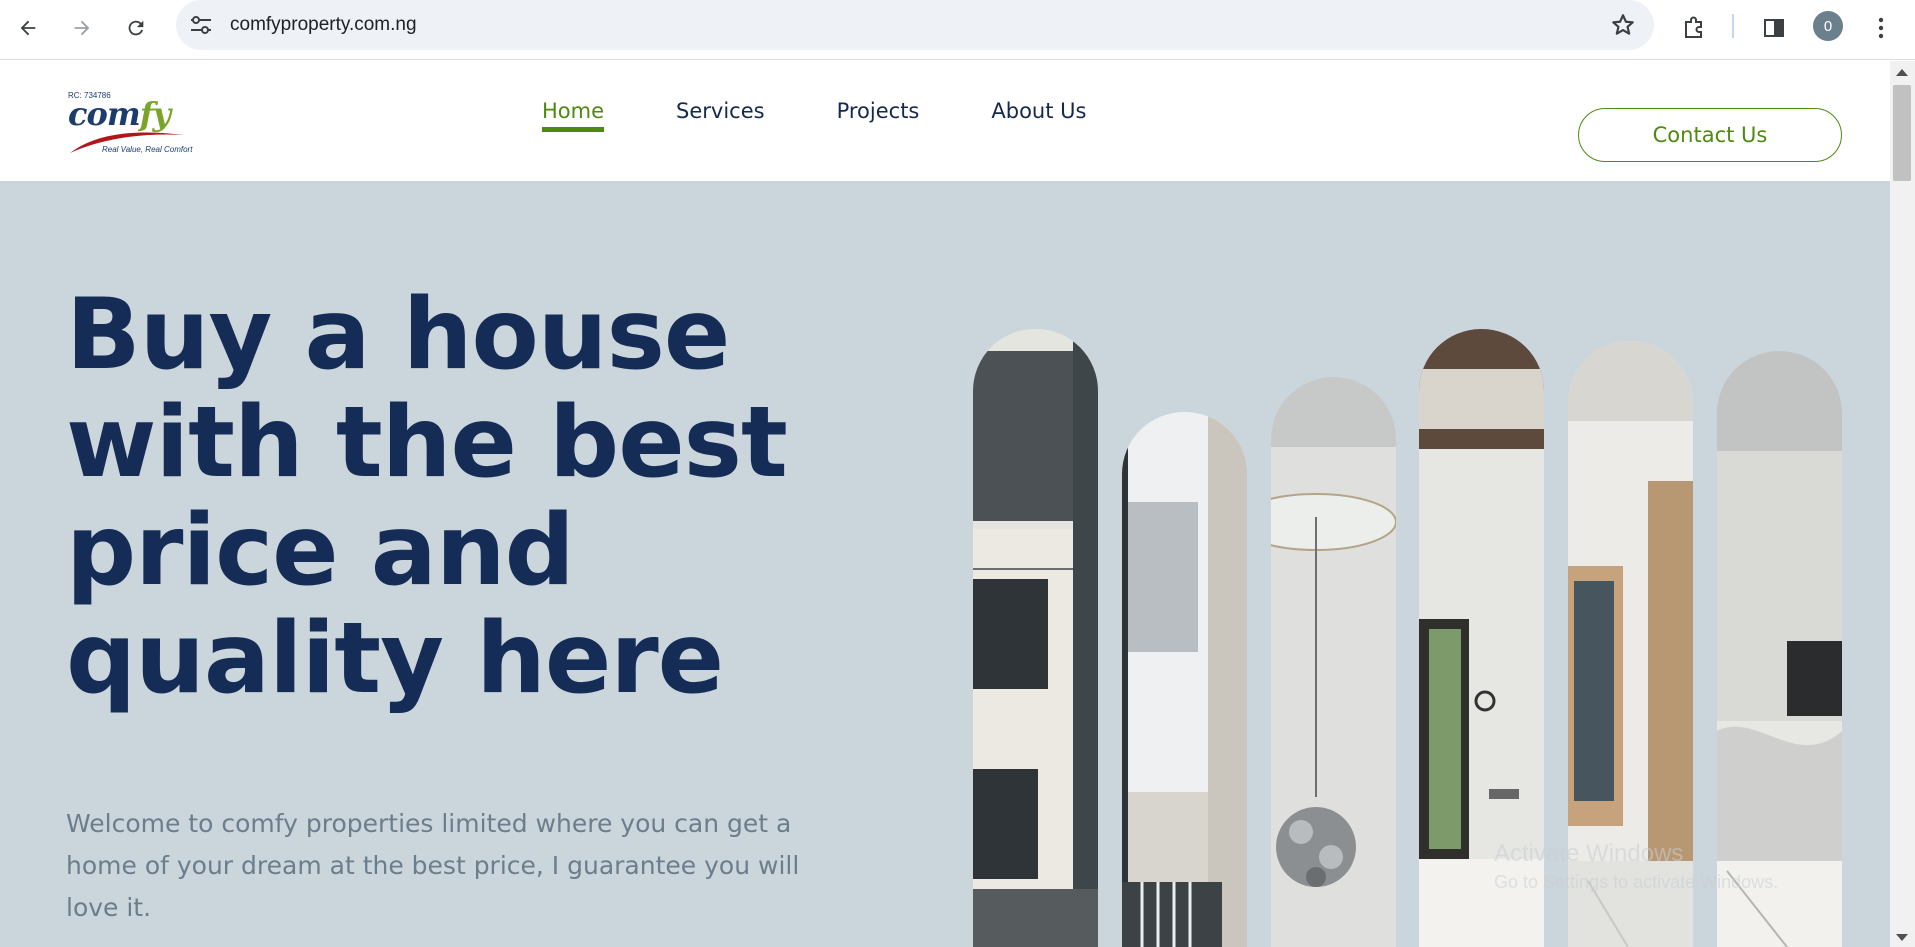 The image size is (1915, 947). I want to click on nav-item-about-us: About Us, so click(1038, 115).